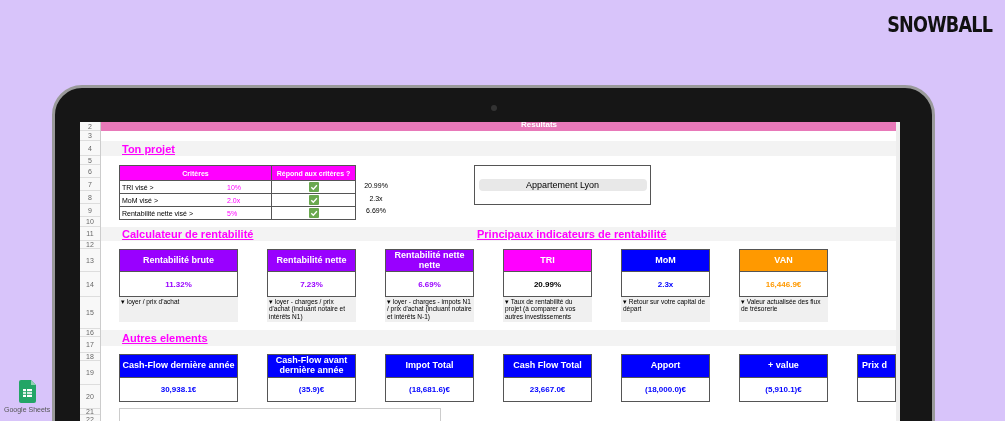  I want to click on card-value: 11.32%, so click(178, 284).